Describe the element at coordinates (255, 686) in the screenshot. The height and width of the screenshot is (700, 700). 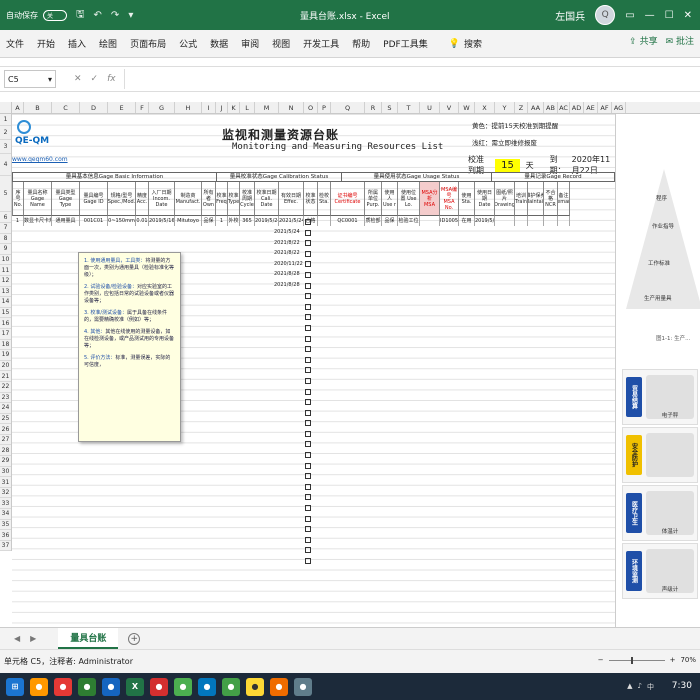
I see `app-icon-9: ●` at that location.